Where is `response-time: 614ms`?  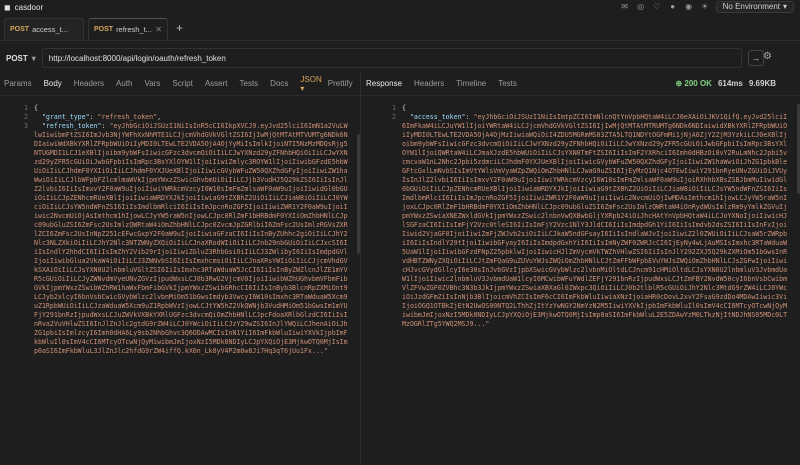
response-time: 614ms is located at coordinates (730, 83).